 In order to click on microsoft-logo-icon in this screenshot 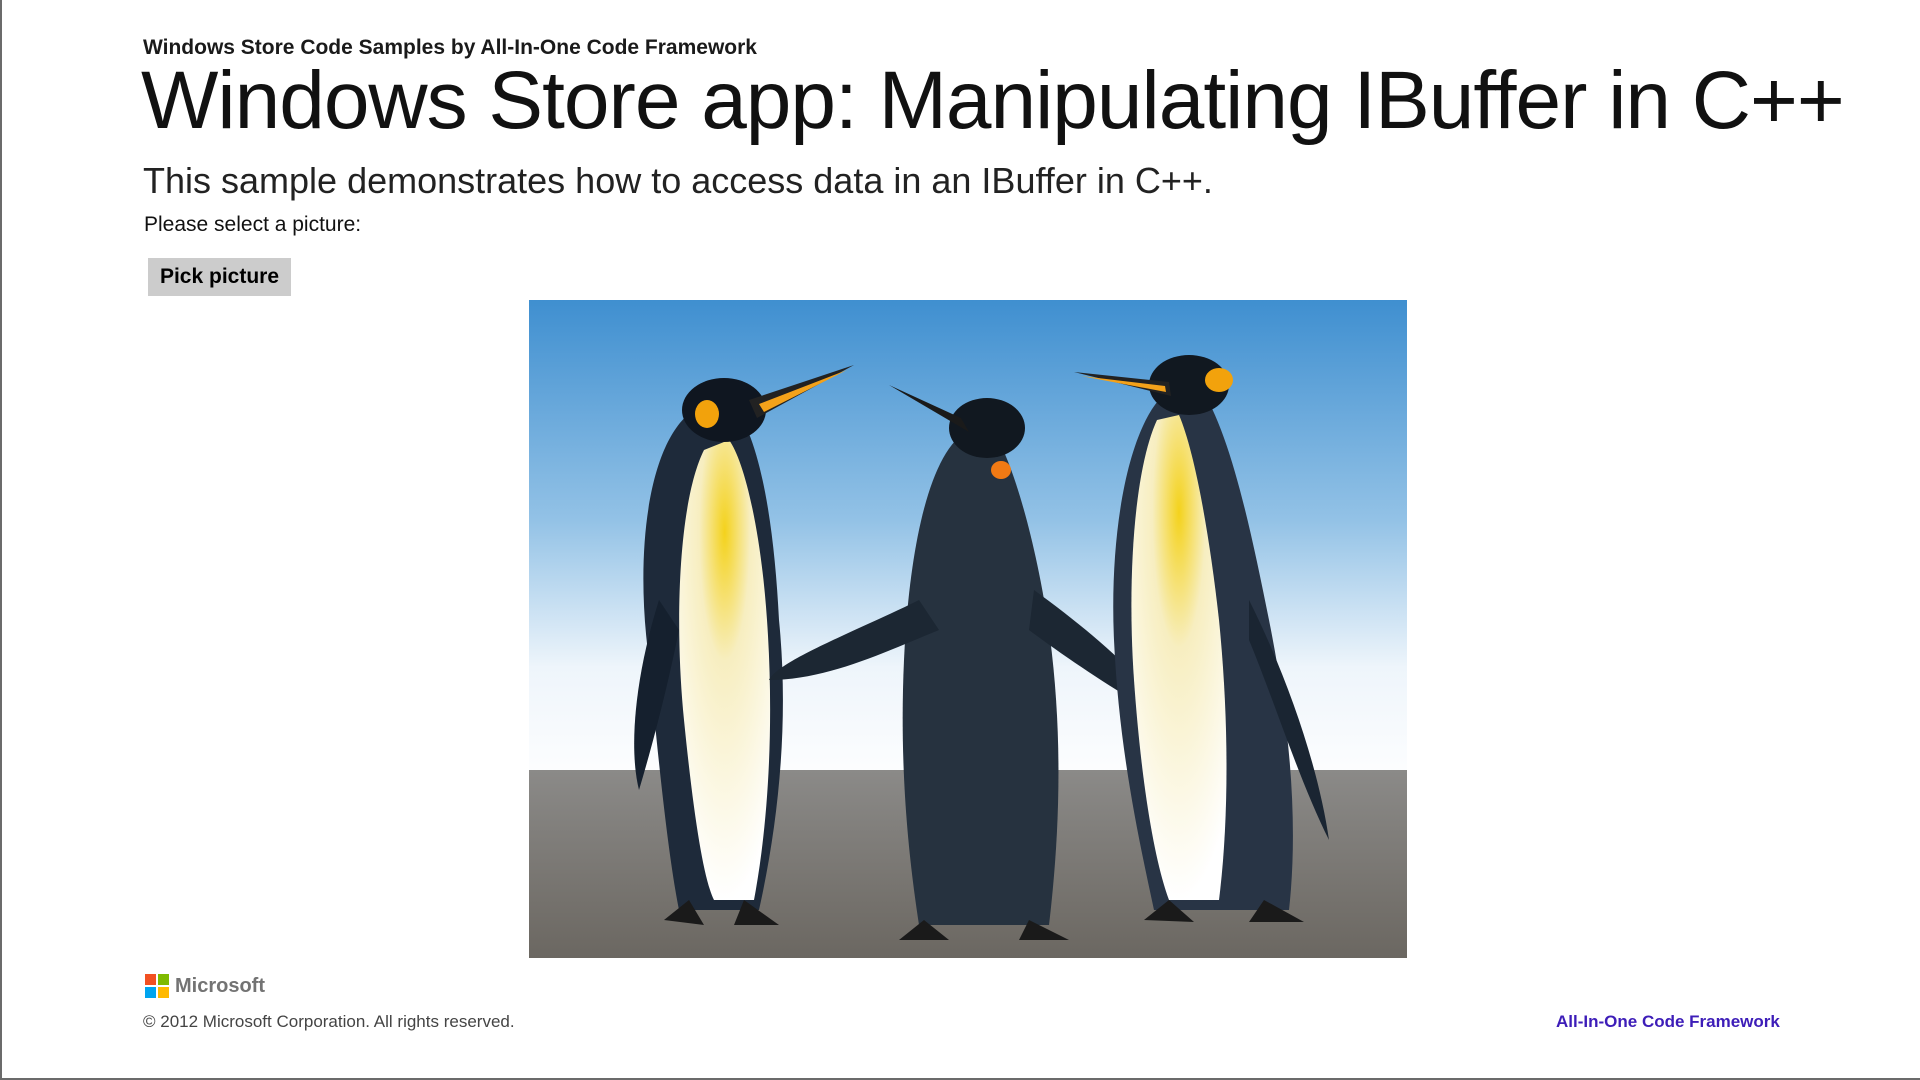, I will do `click(157, 986)`.